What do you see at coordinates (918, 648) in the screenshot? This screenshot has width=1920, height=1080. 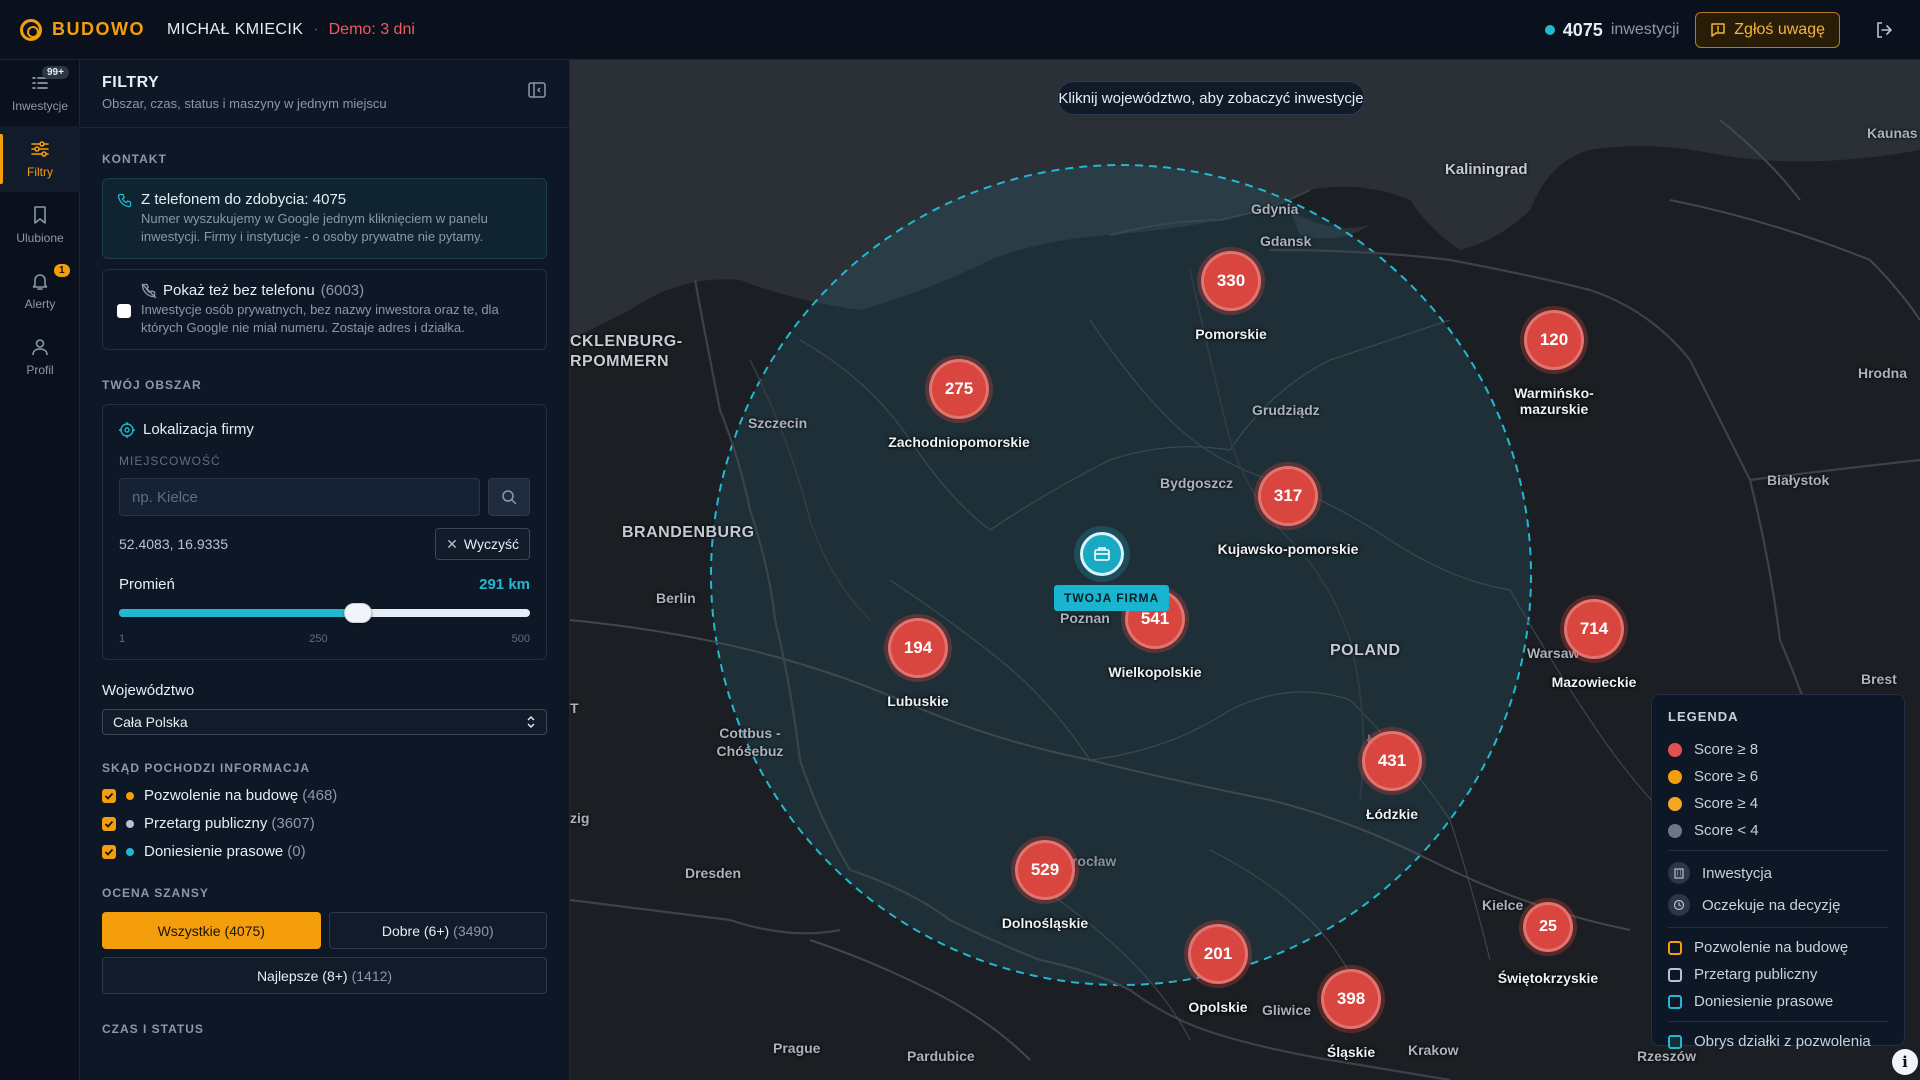 I see `cluster-lubuskie: 194` at bounding box center [918, 648].